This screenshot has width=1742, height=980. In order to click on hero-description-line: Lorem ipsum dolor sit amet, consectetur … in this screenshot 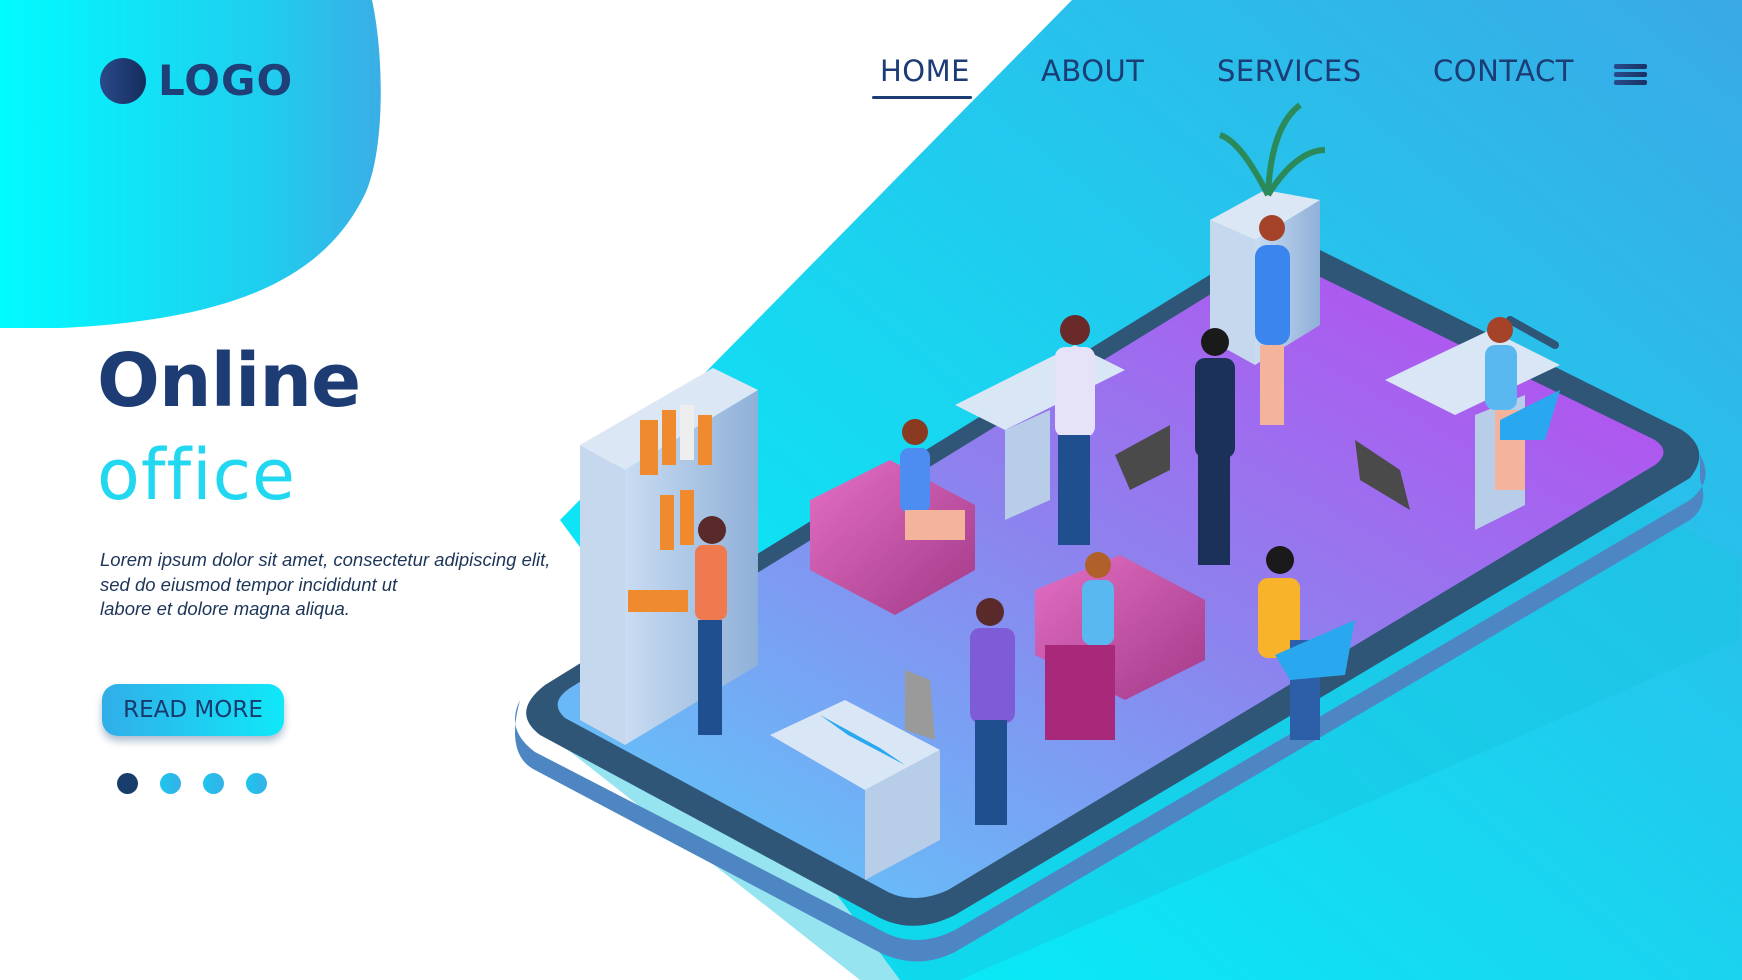, I will do `click(325, 559)`.